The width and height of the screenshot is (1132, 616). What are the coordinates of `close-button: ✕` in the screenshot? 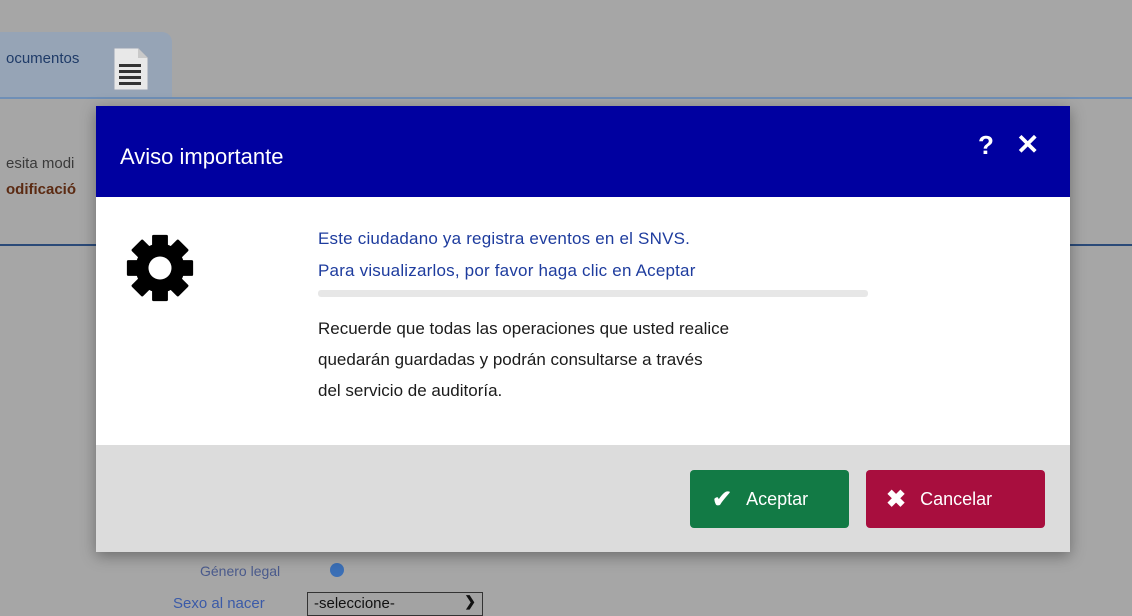 It's located at (1027, 144).